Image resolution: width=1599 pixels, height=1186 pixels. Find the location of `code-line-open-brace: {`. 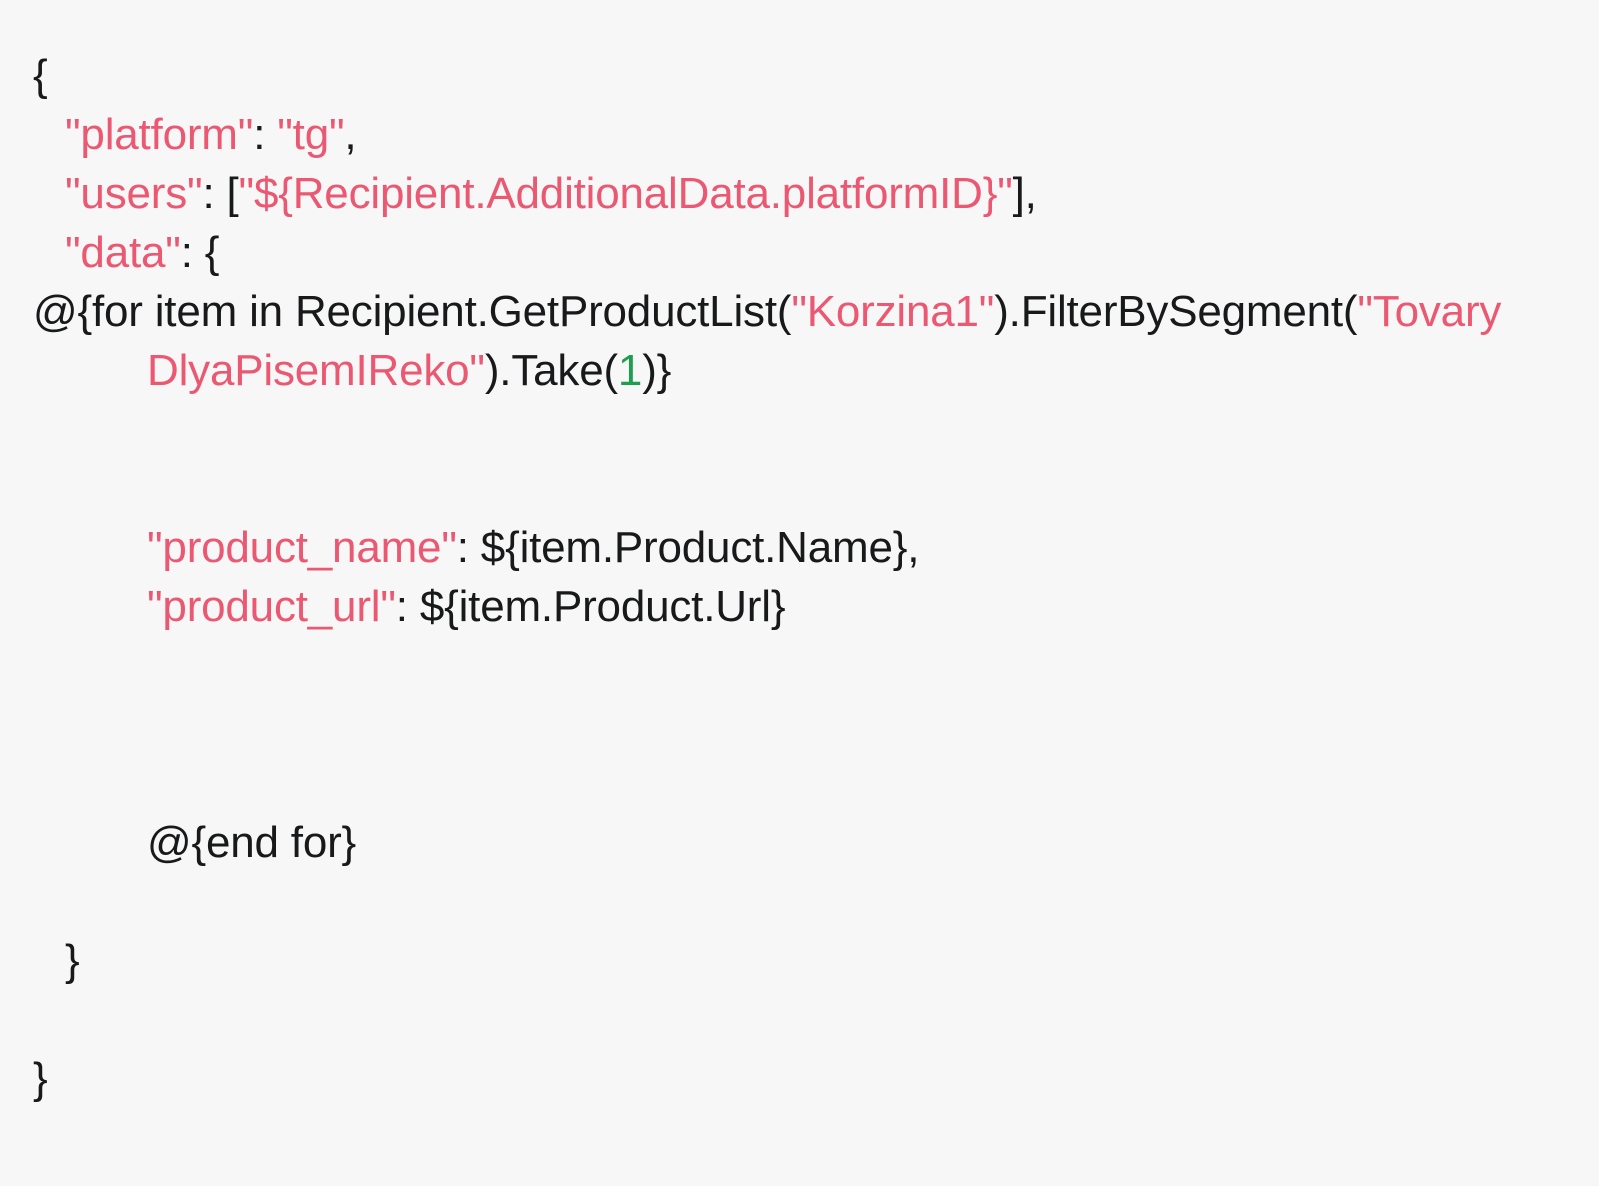

code-line-open-brace: { is located at coordinates (776, 75).